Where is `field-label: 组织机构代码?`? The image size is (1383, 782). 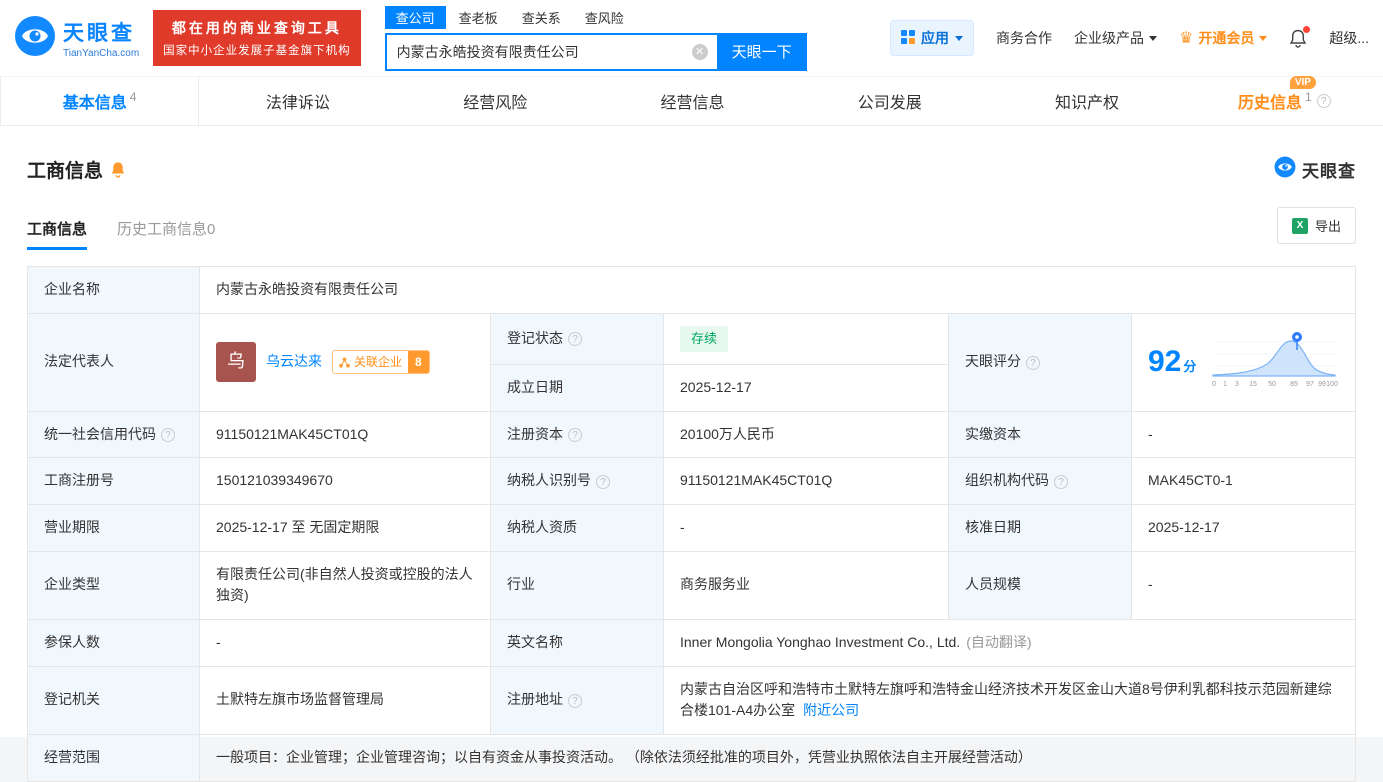 field-label: 组织机构代码? is located at coordinates (1040, 481).